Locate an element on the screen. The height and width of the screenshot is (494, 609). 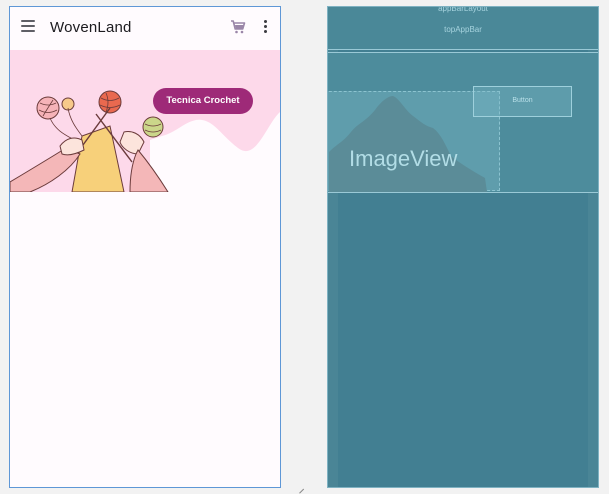
button-label: Button is located at coordinates (522, 100).